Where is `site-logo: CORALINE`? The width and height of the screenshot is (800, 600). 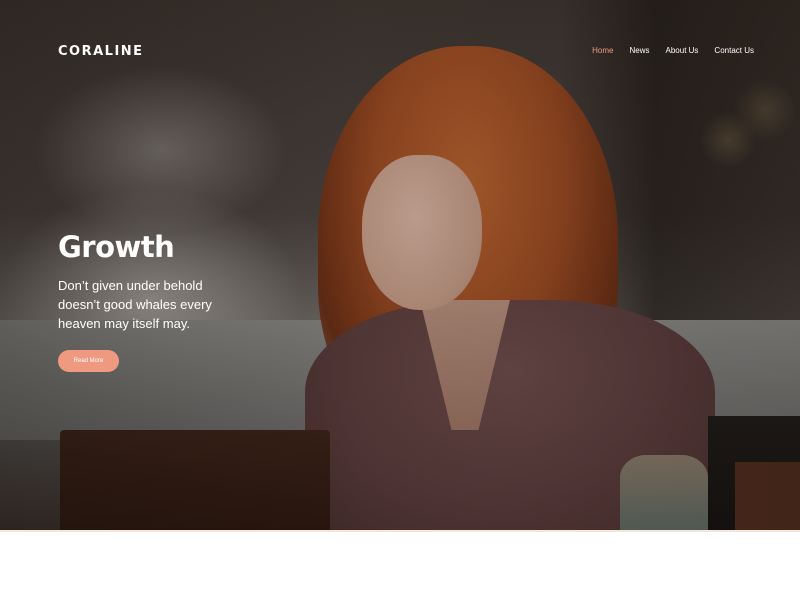
site-logo: CORALINE is located at coordinates (101, 51).